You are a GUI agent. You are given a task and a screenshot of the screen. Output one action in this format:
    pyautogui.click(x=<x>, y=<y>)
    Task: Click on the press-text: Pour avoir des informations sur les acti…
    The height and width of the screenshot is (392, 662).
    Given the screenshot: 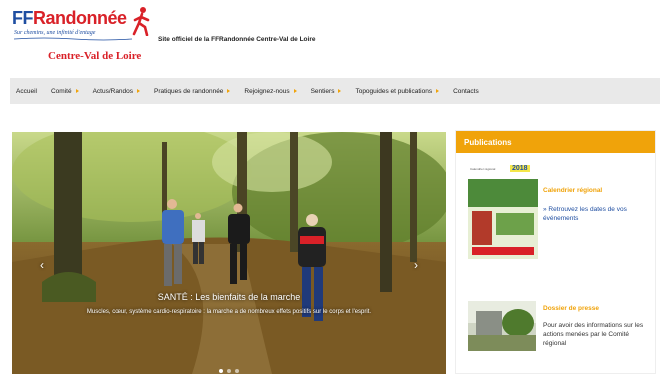 What is the action you would take?
    pyautogui.click(x=593, y=334)
    